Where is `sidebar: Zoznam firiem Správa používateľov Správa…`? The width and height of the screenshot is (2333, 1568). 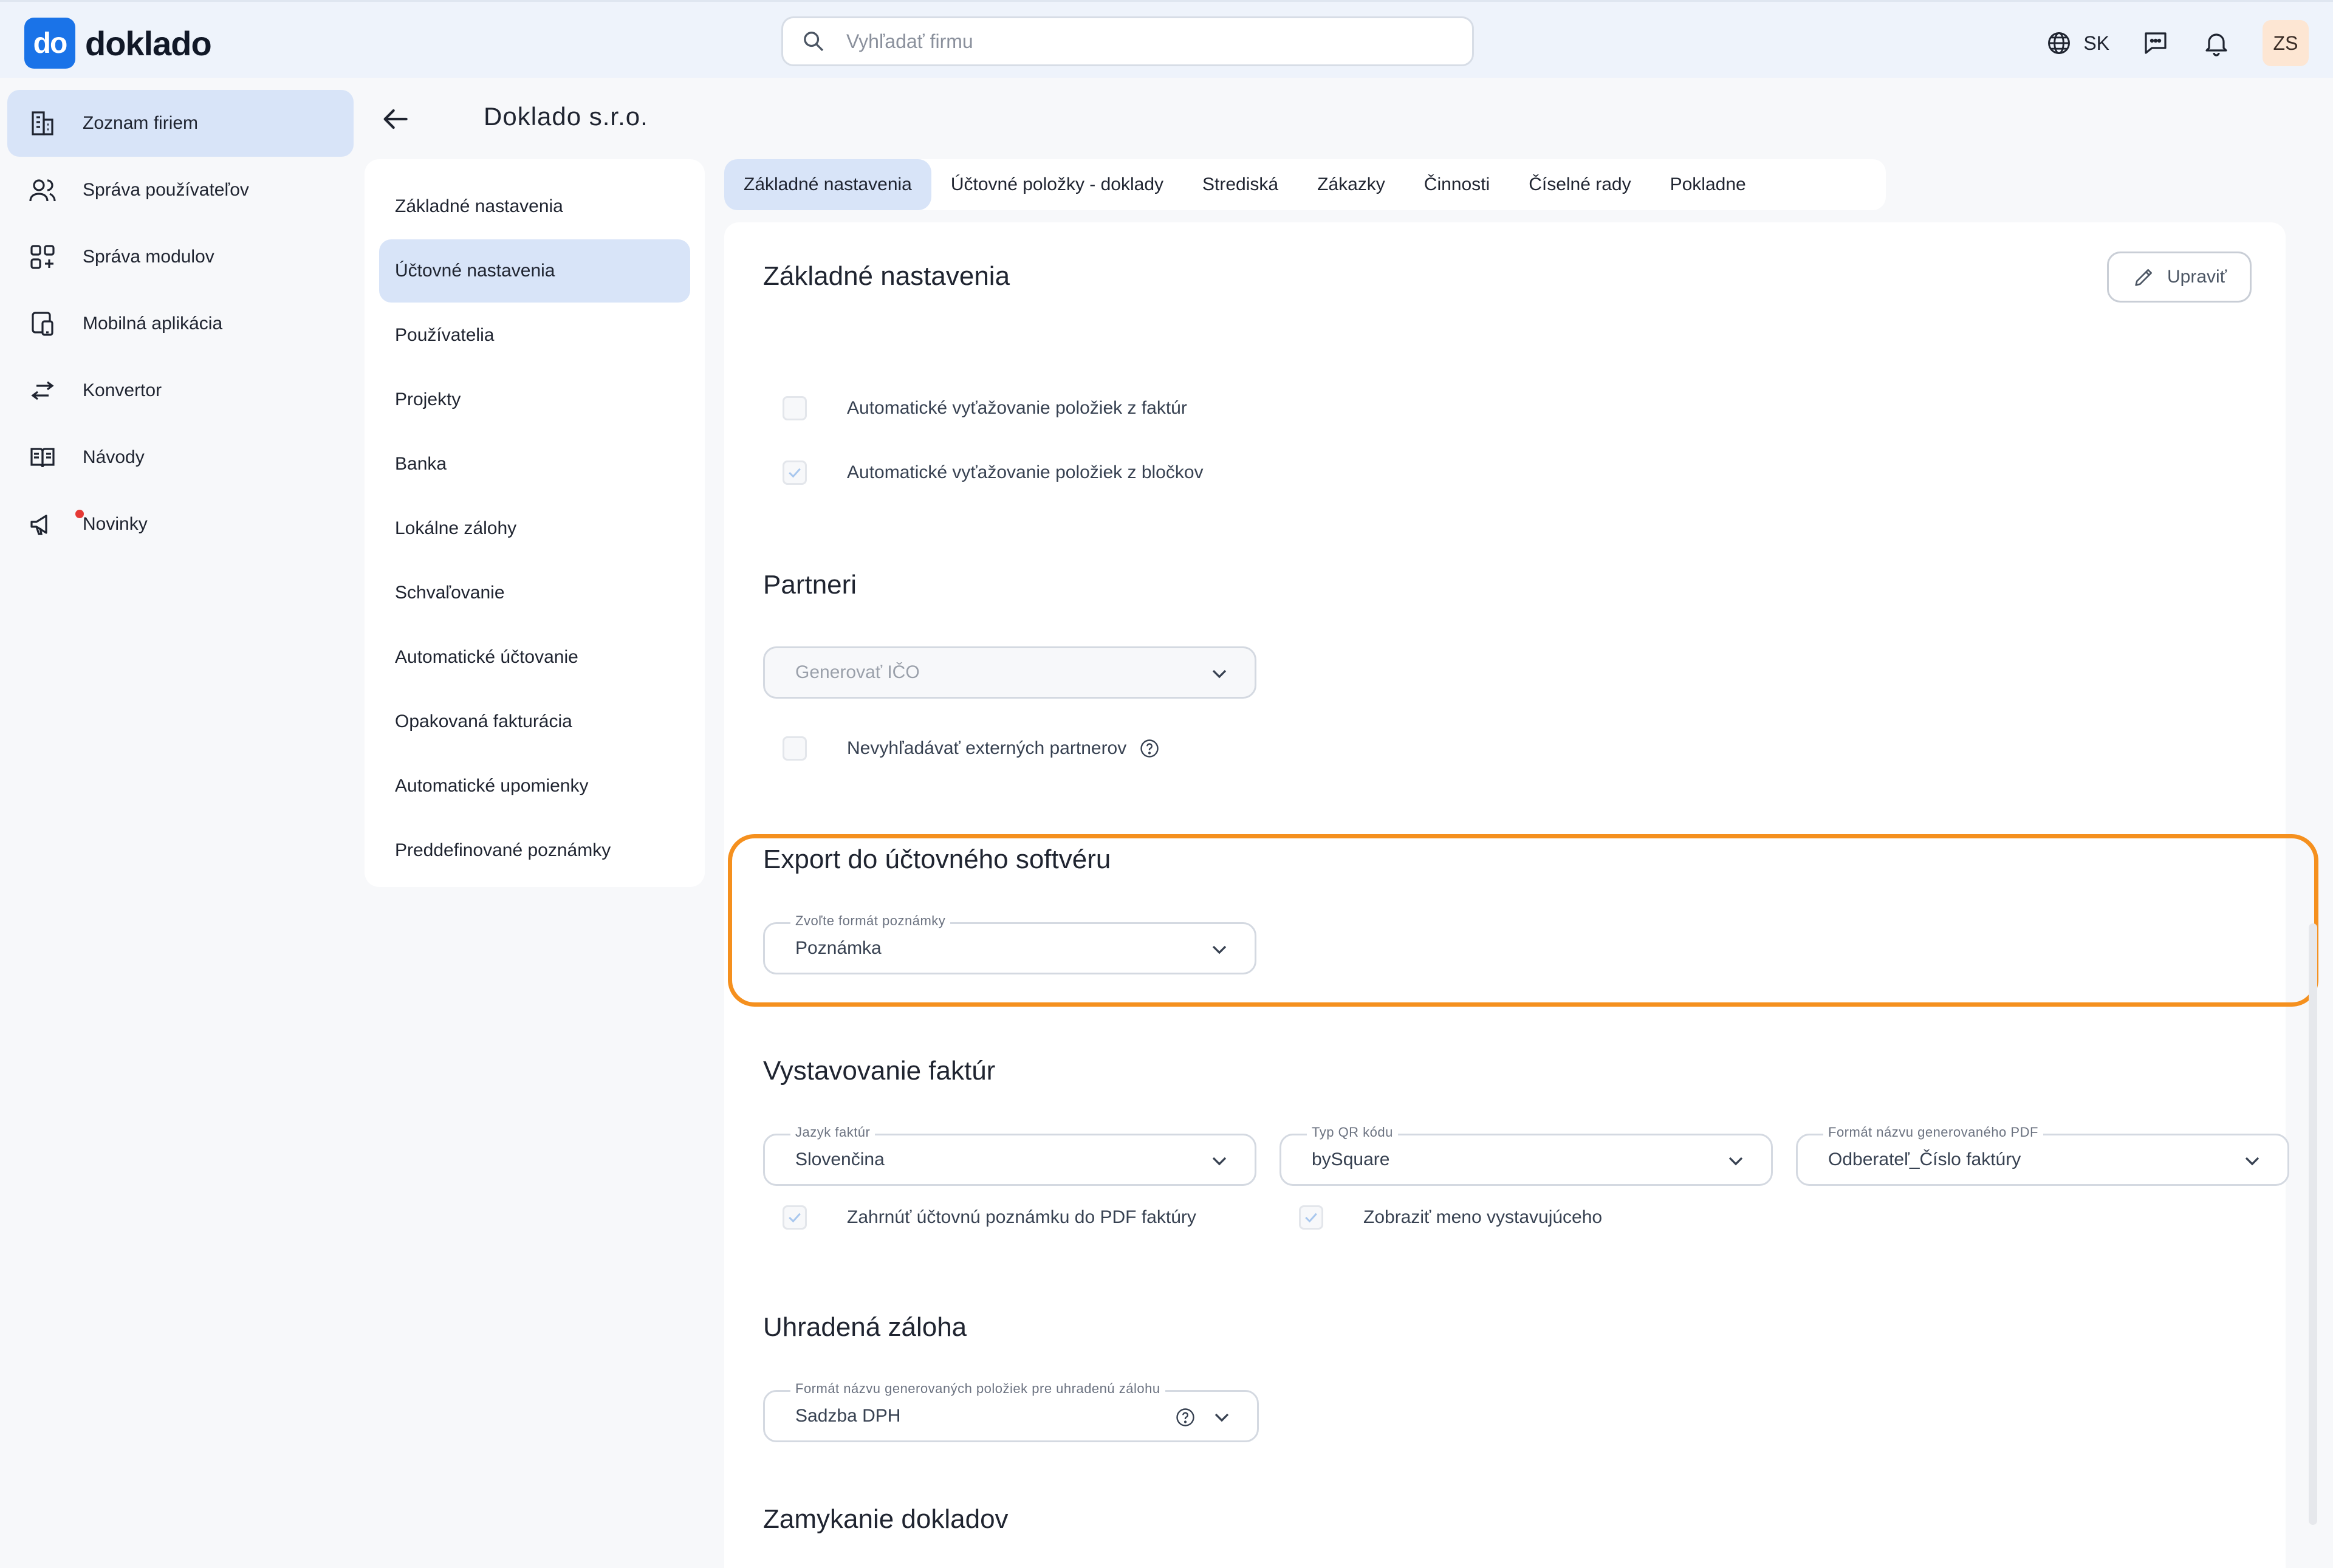
sidebar: Zoznam firiem Správa používateľov Správa… is located at coordinates (180, 324).